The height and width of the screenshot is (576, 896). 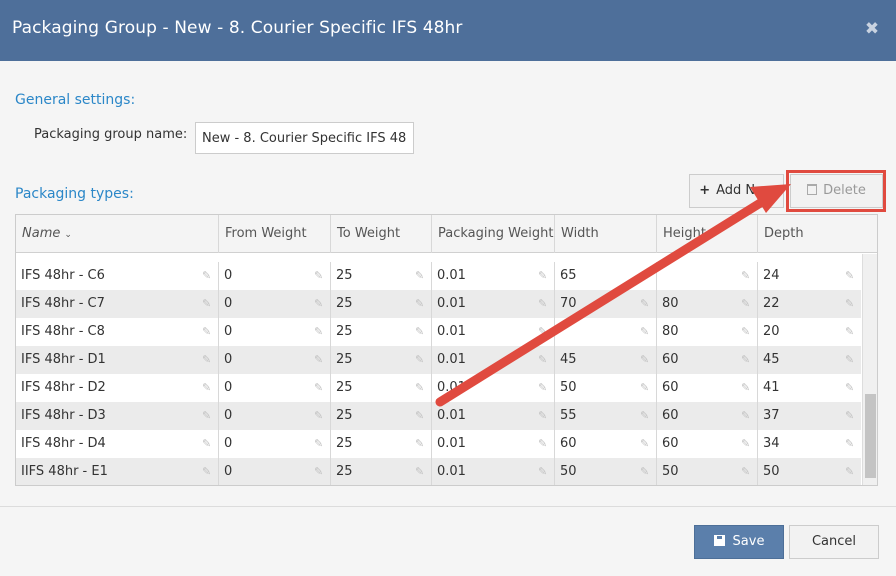 What do you see at coordinates (809, 471) in the screenshot?
I see `cell-depth: 50 ✎` at bounding box center [809, 471].